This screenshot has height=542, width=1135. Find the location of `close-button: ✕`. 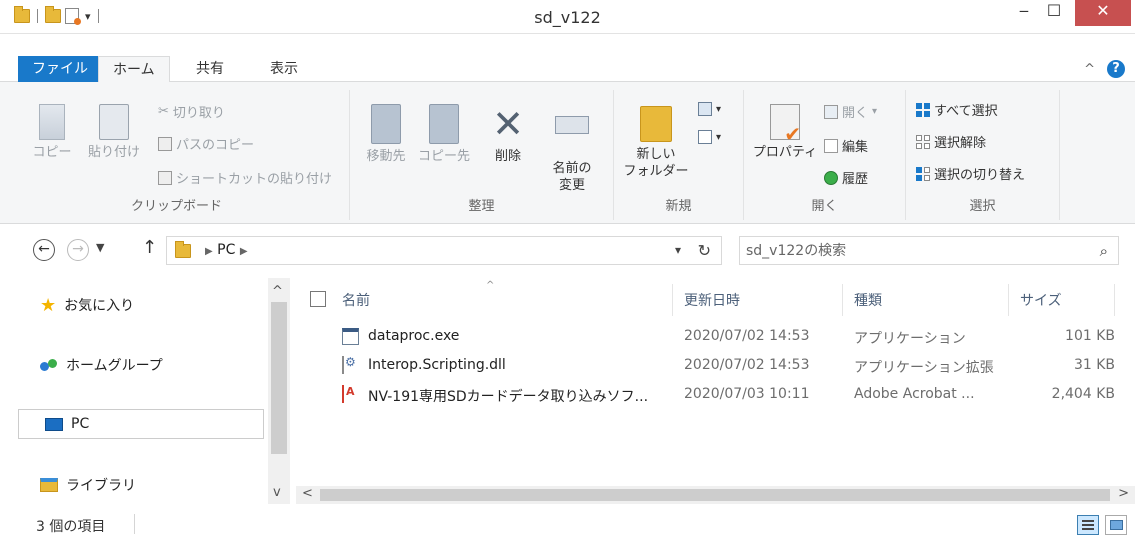

close-button: ✕ is located at coordinates (1103, 13).